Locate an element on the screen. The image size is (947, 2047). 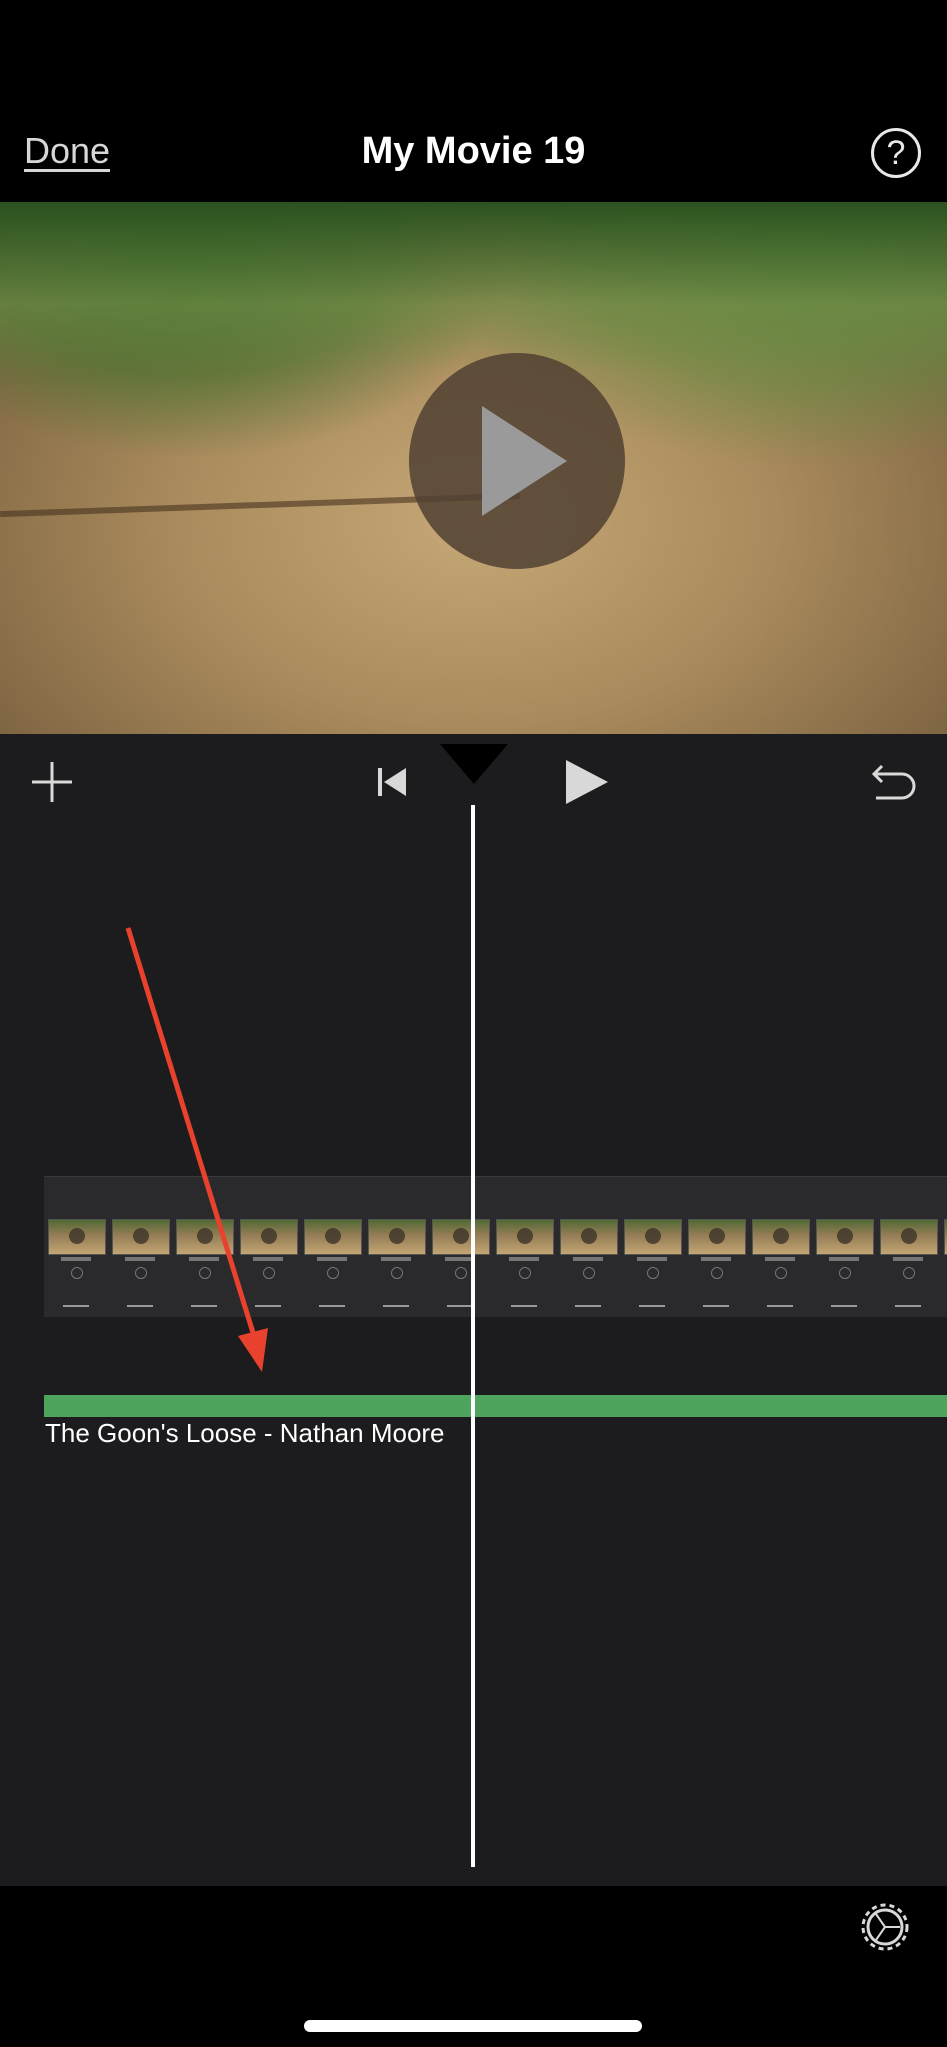
add-icon is located at coordinates (52, 782).